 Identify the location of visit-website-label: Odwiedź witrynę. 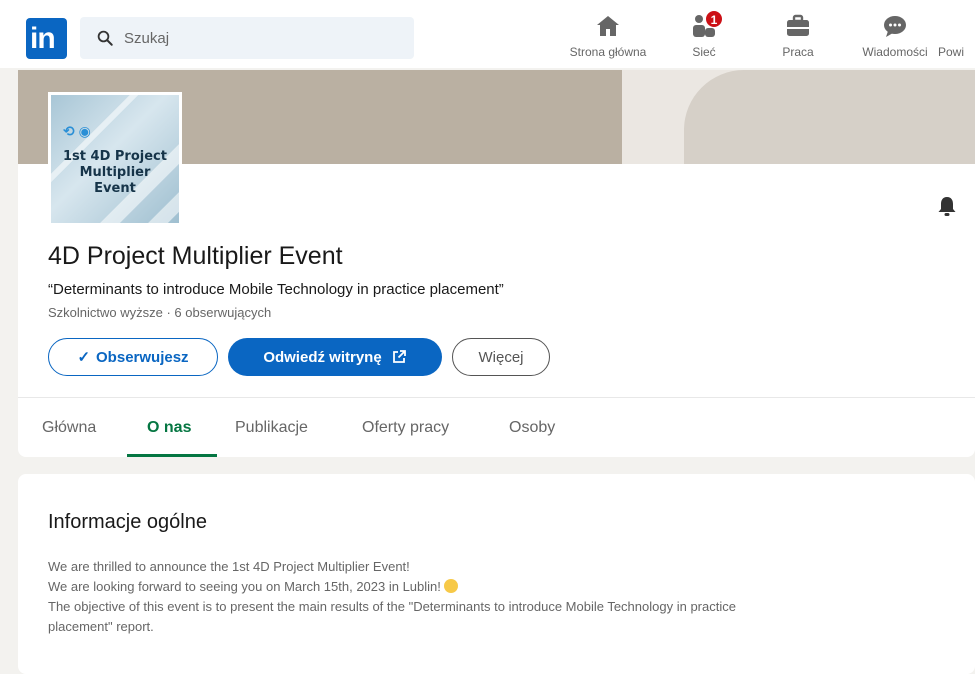
(322, 357).